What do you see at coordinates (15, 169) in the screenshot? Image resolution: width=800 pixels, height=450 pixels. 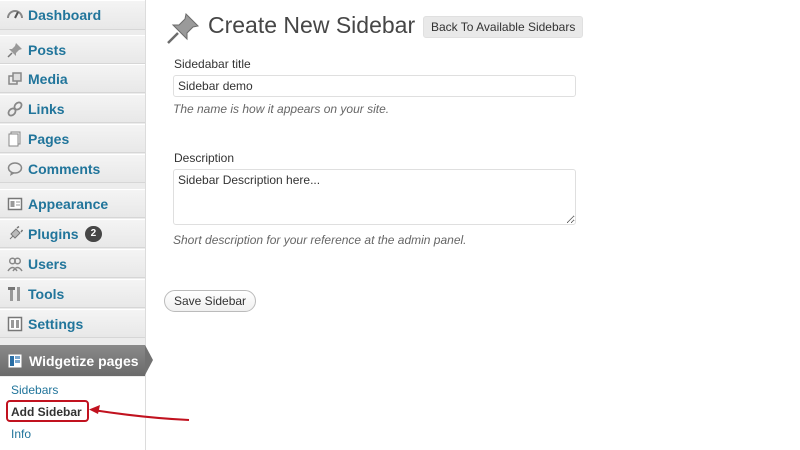 I see `comment-icon` at bounding box center [15, 169].